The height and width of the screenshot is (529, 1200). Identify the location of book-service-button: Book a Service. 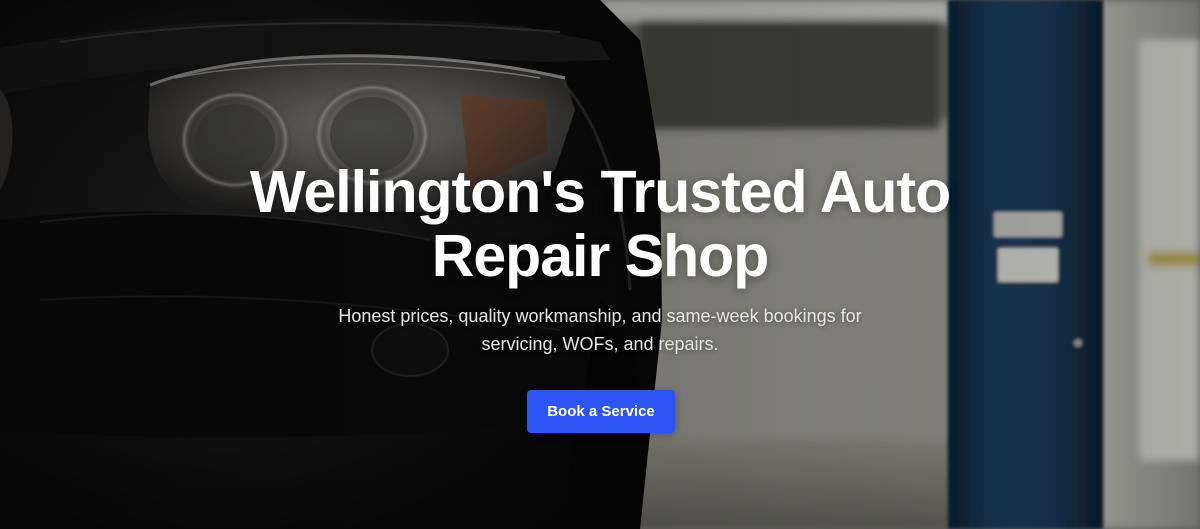
(601, 411).